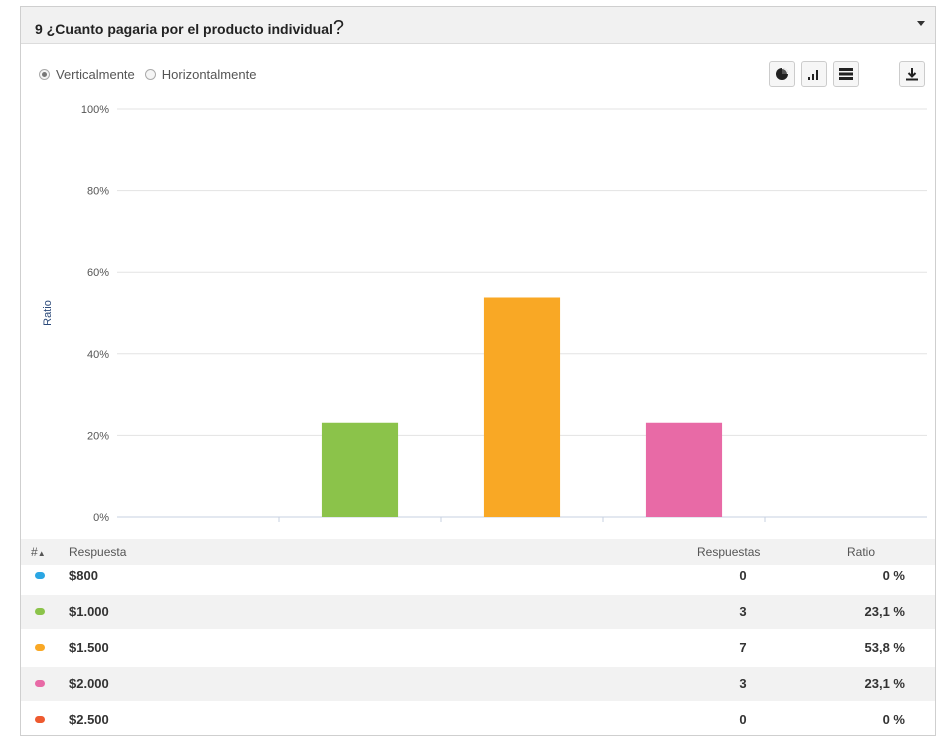  Describe the element at coordinates (38, 552) in the screenshot. I see `header-index: #▲` at that location.